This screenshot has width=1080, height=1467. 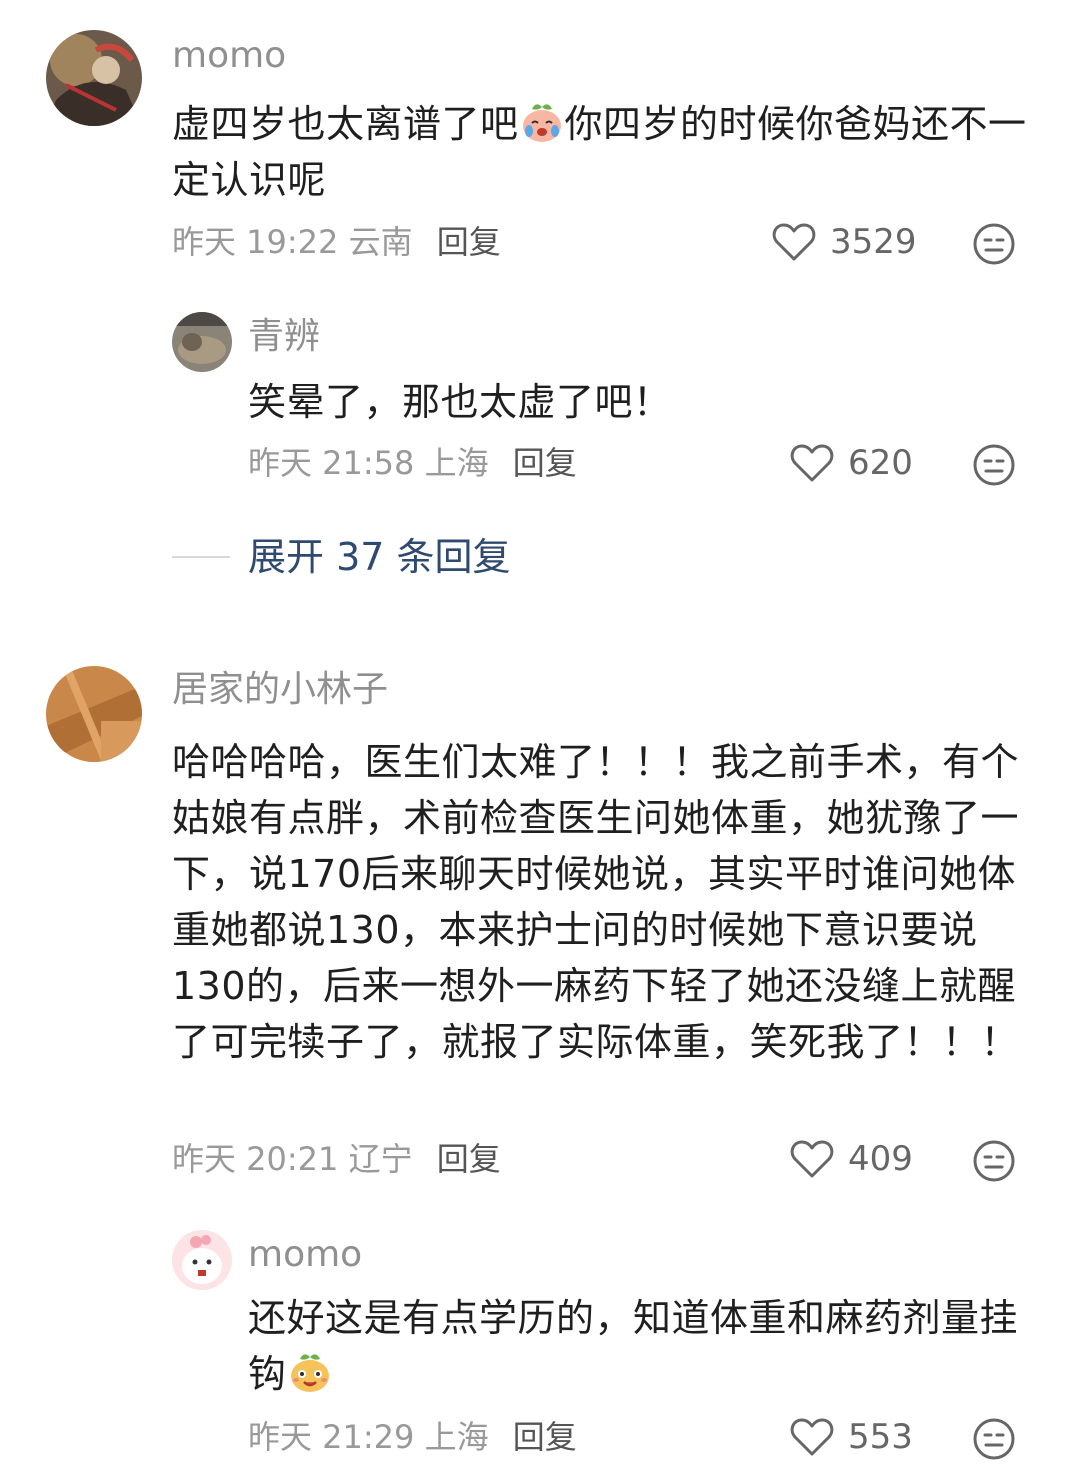 I want to click on comment-meta: 昨天 20:21 辽宁 回复, so click(x=336, y=1159).